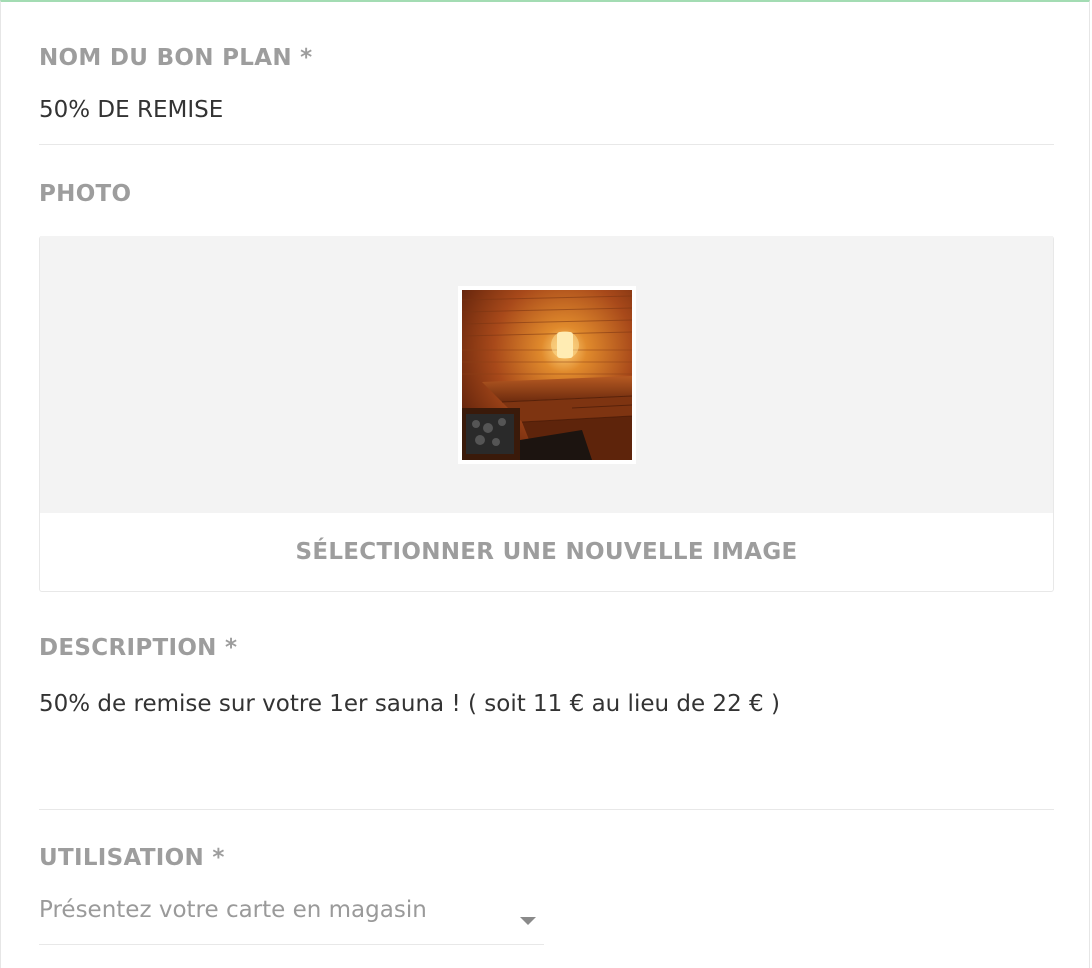 The height and width of the screenshot is (968, 1092). Describe the element at coordinates (233, 910) in the screenshot. I see `usage-selected-value: Présentez votre carte en magasin` at that location.